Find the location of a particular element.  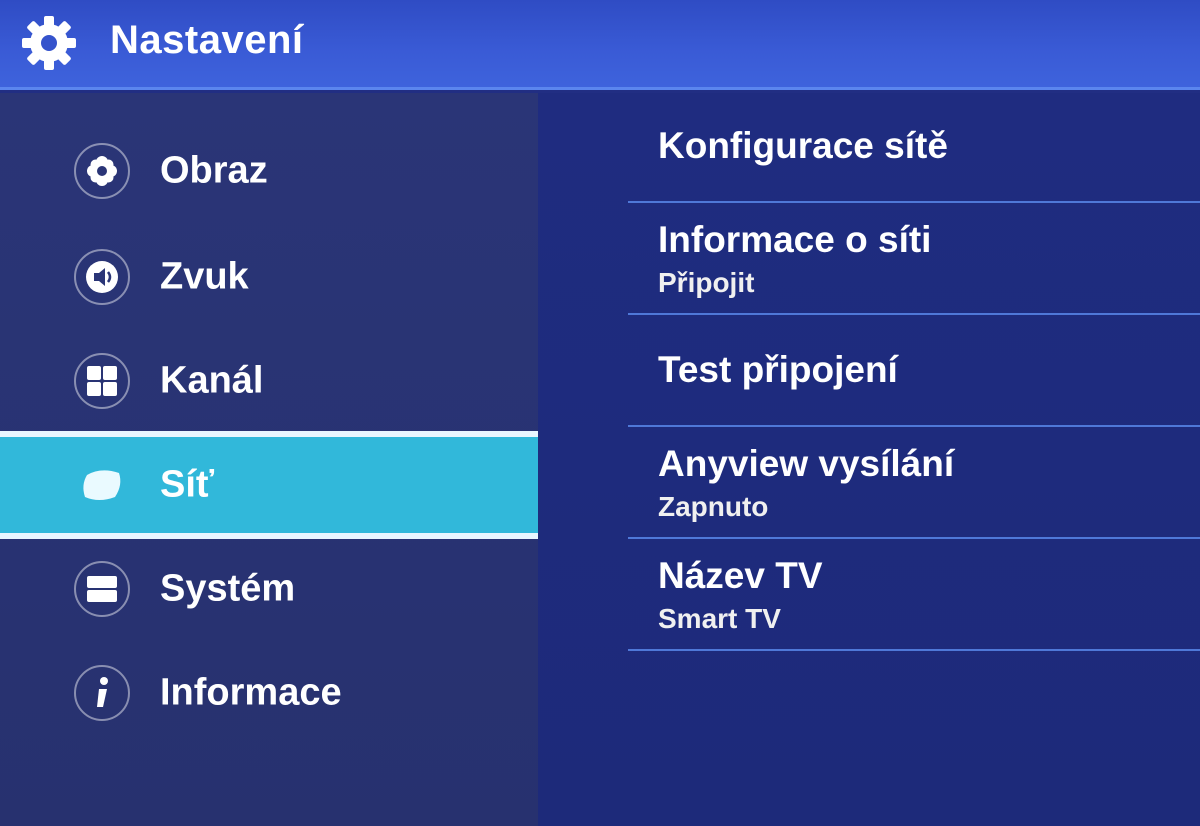

sidebar-item-obraz: Obraz is located at coordinates (270, 171).